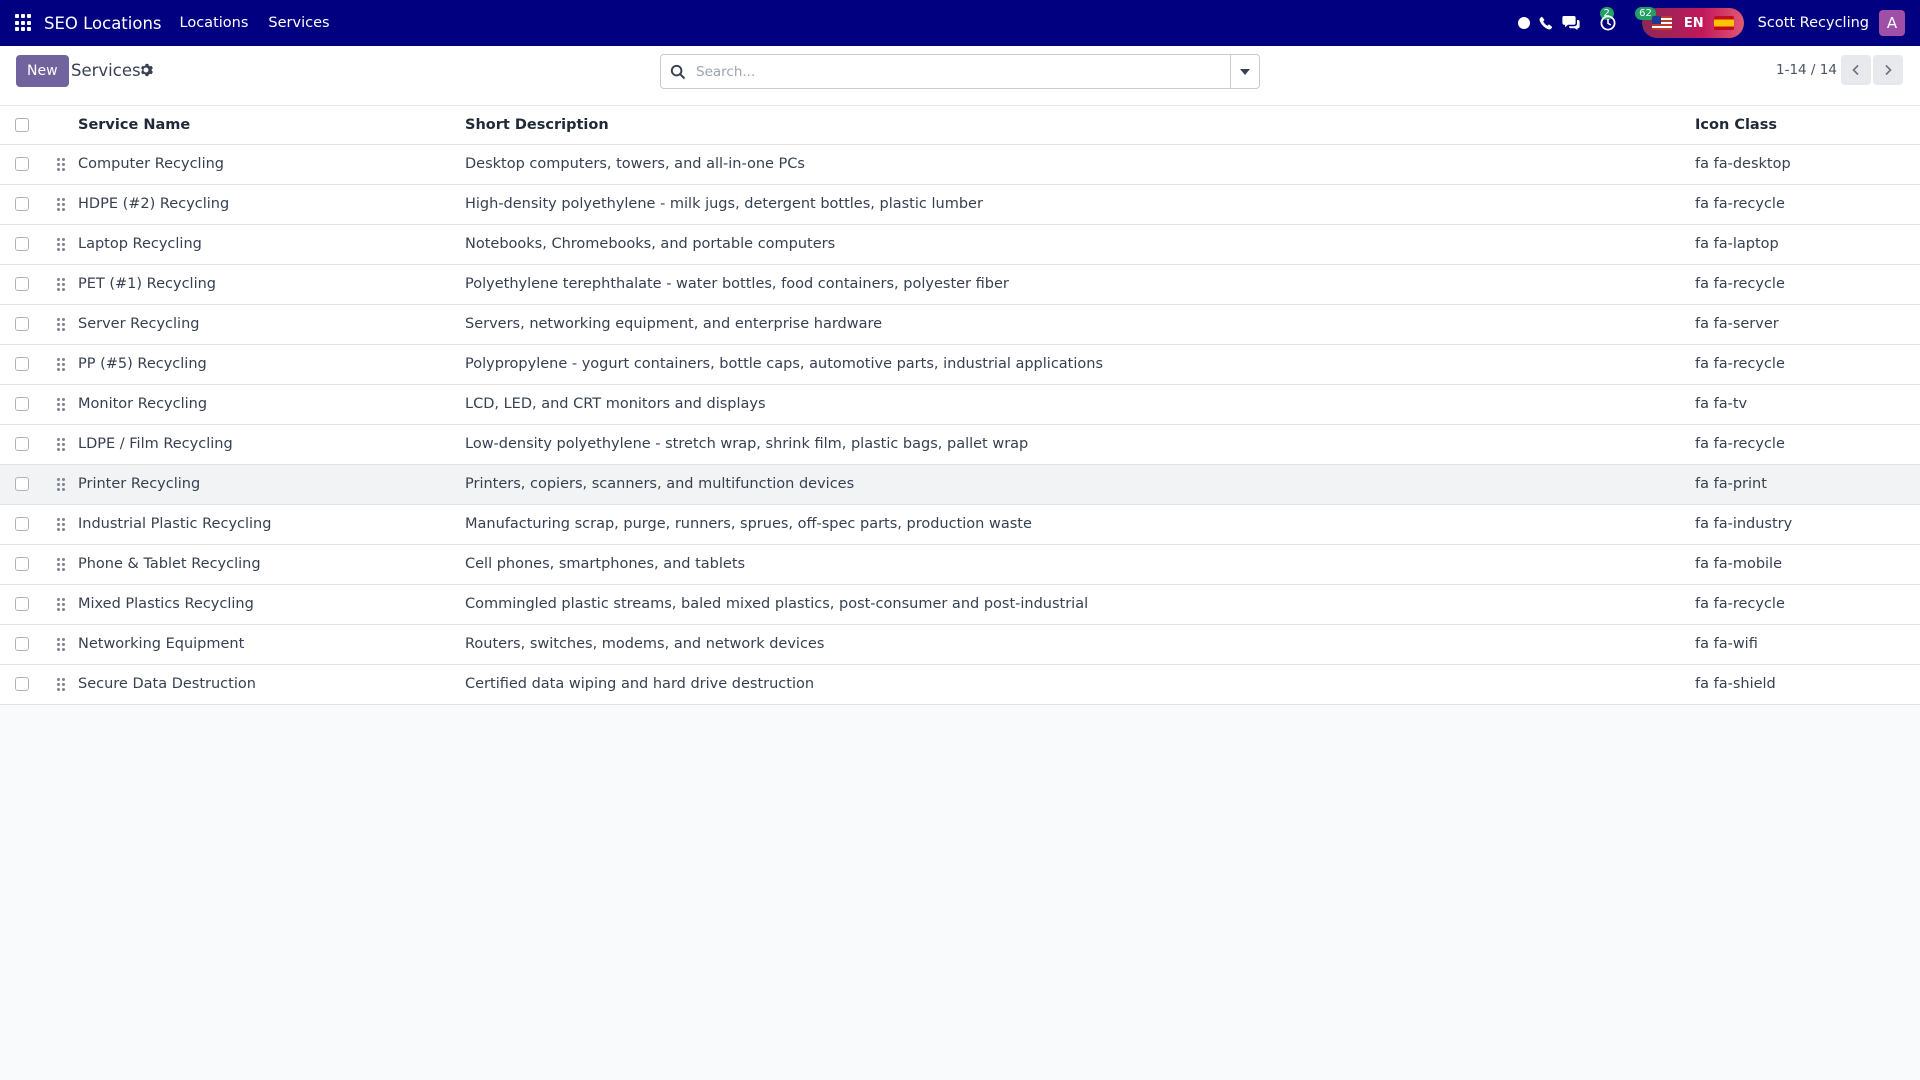 The width and height of the screenshot is (1920, 1080). Describe the element at coordinates (1807, 404) in the screenshot. I see `icon-class-cell: fa fa-tv` at that location.